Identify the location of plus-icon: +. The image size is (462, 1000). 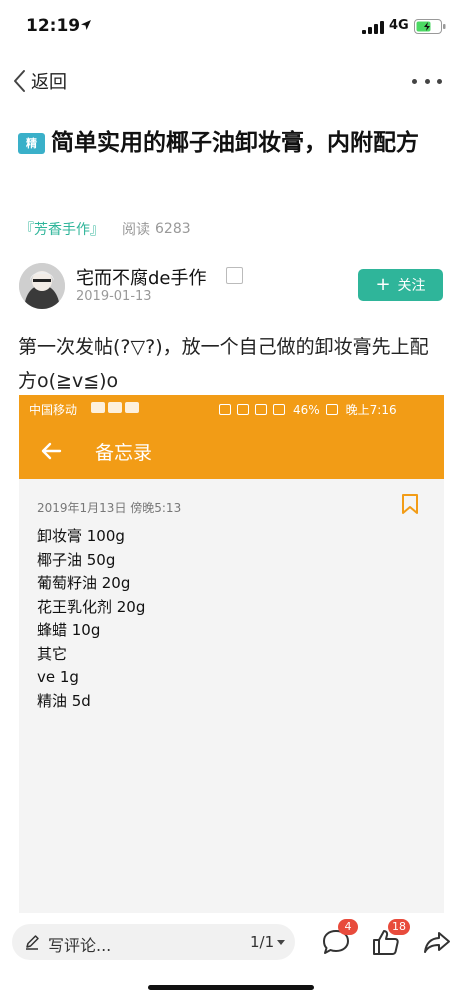
(383, 284).